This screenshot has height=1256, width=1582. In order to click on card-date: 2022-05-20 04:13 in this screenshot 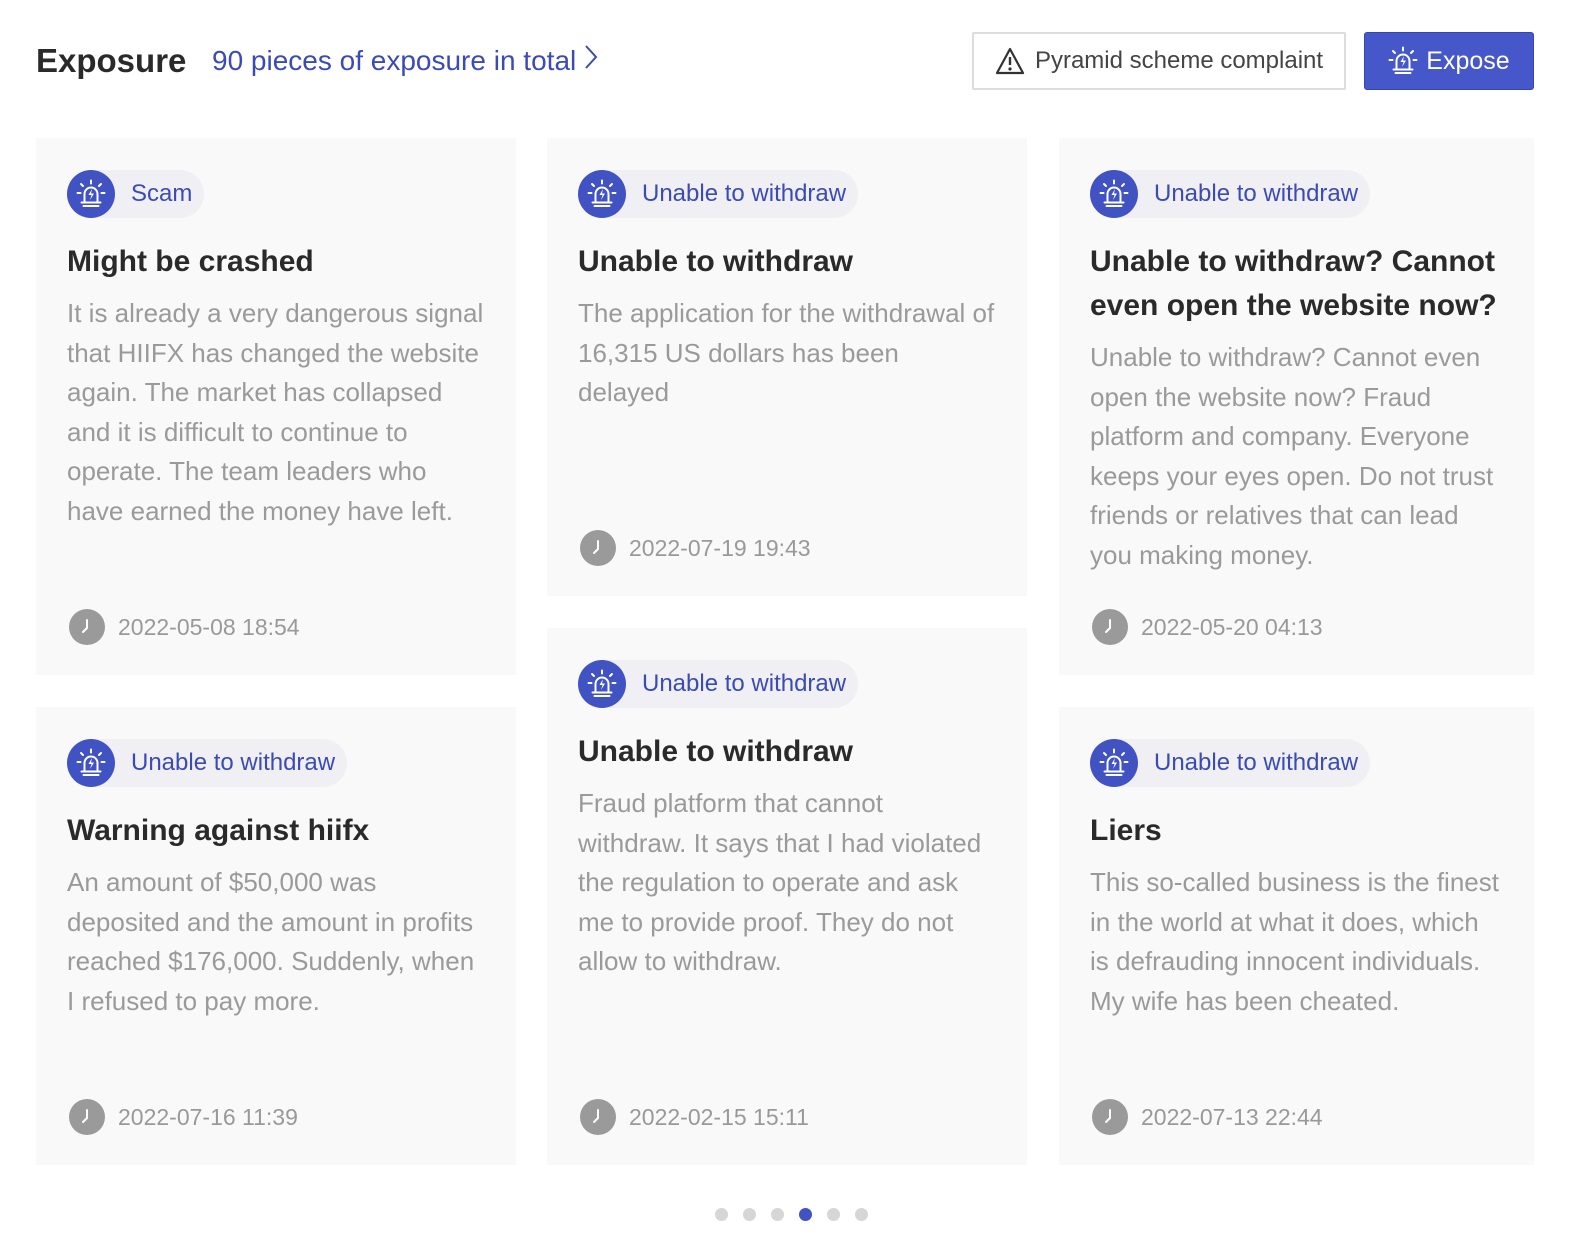, I will do `click(1207, 627)`.